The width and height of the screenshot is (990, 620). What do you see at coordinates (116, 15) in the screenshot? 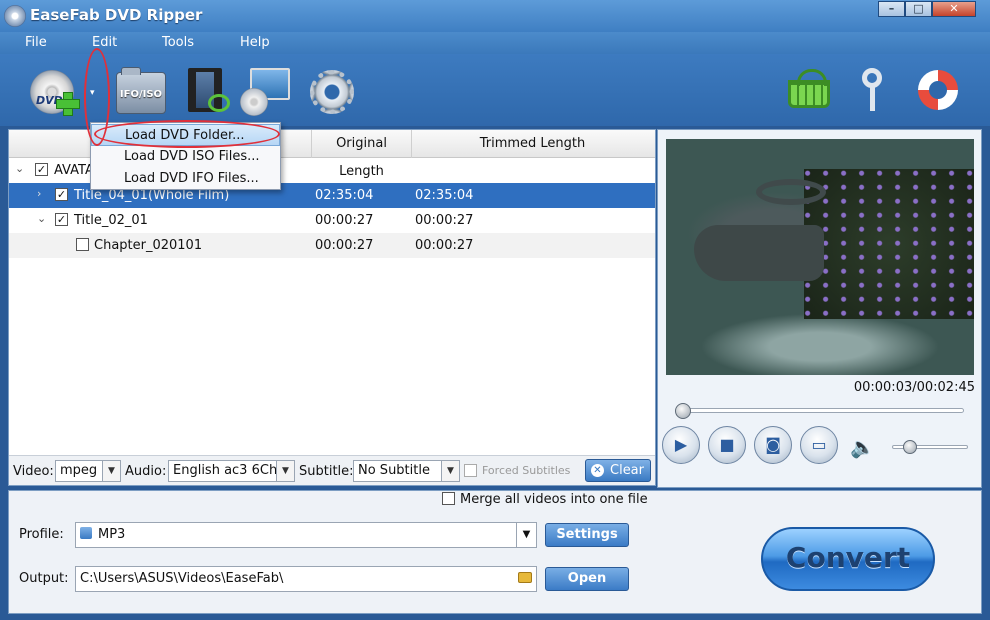
I see `window-title: EaseFab DVD Ripper` at bounding box center [116, 15].